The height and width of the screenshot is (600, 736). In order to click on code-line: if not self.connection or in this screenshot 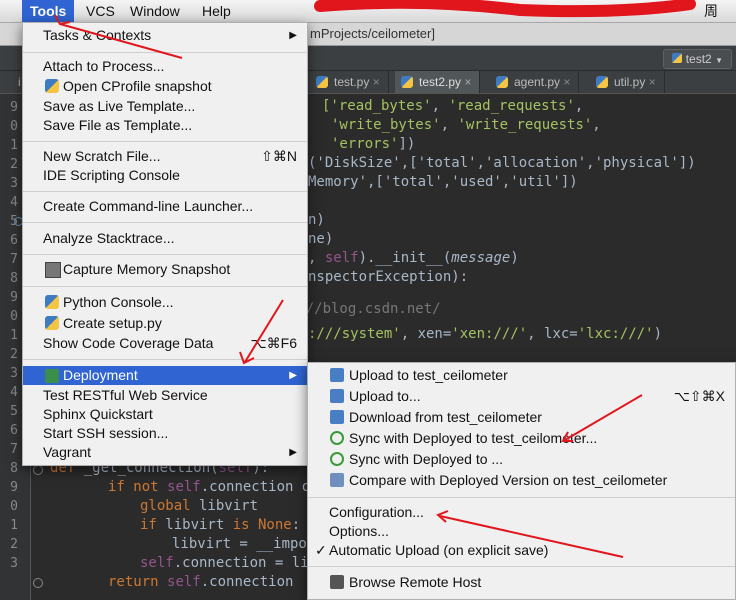, I will do `click(213, 487)`.